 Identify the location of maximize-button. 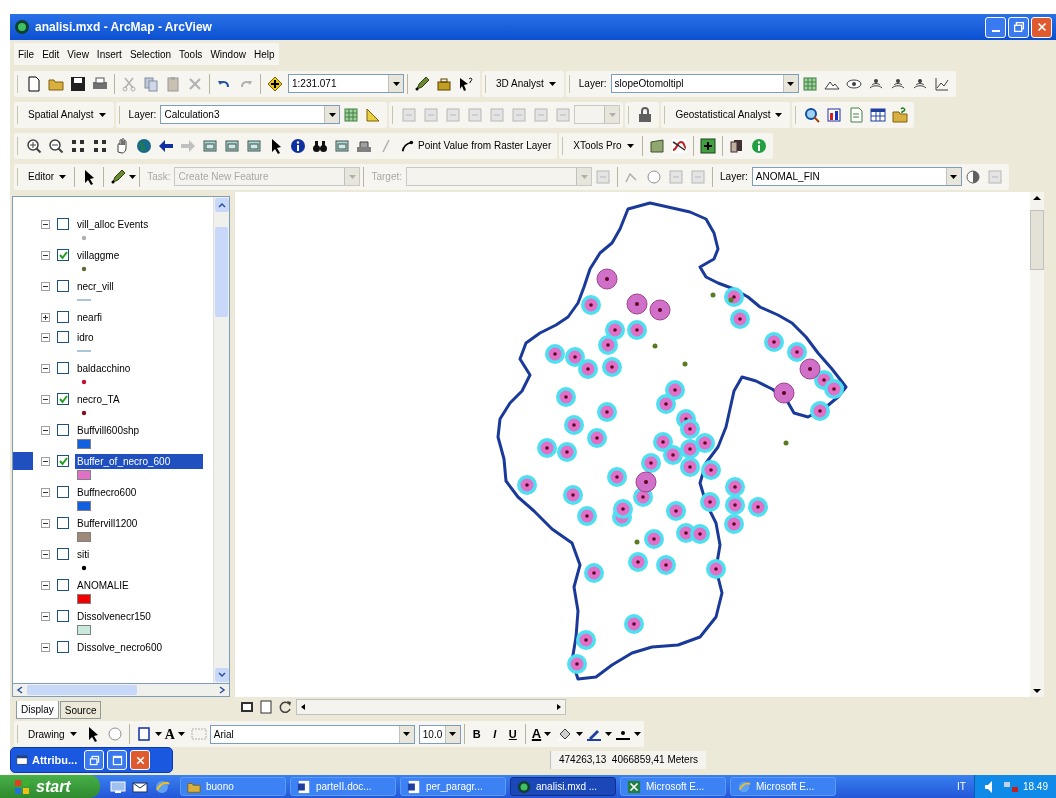
(117, 760).